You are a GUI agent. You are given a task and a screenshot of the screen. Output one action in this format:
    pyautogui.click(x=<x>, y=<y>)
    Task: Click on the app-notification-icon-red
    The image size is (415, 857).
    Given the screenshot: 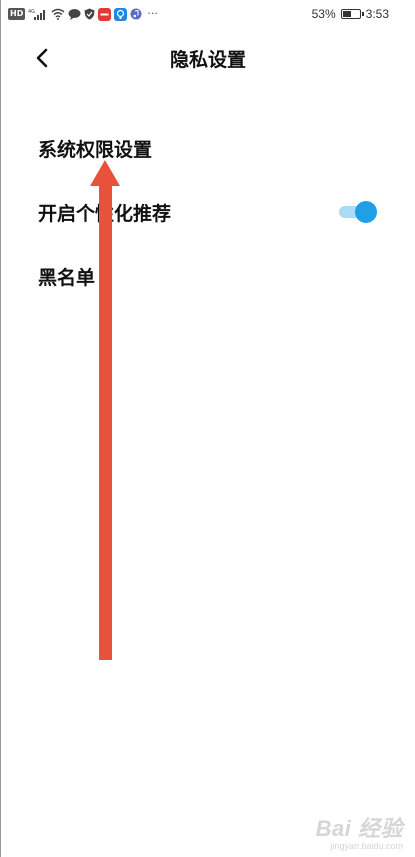 What is the action you would take?
    pyautogui.click(x=105, y=14)
    